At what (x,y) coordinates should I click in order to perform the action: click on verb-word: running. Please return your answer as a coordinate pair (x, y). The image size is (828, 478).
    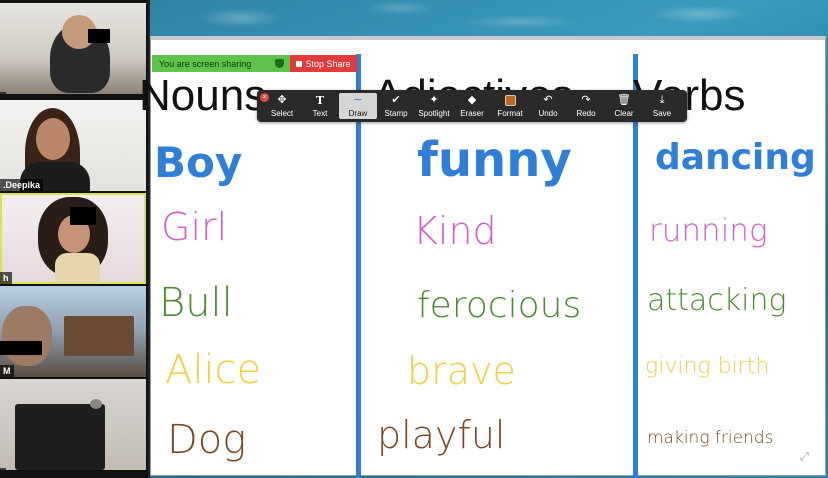
    Looking at the image, I should click on (708, 231).